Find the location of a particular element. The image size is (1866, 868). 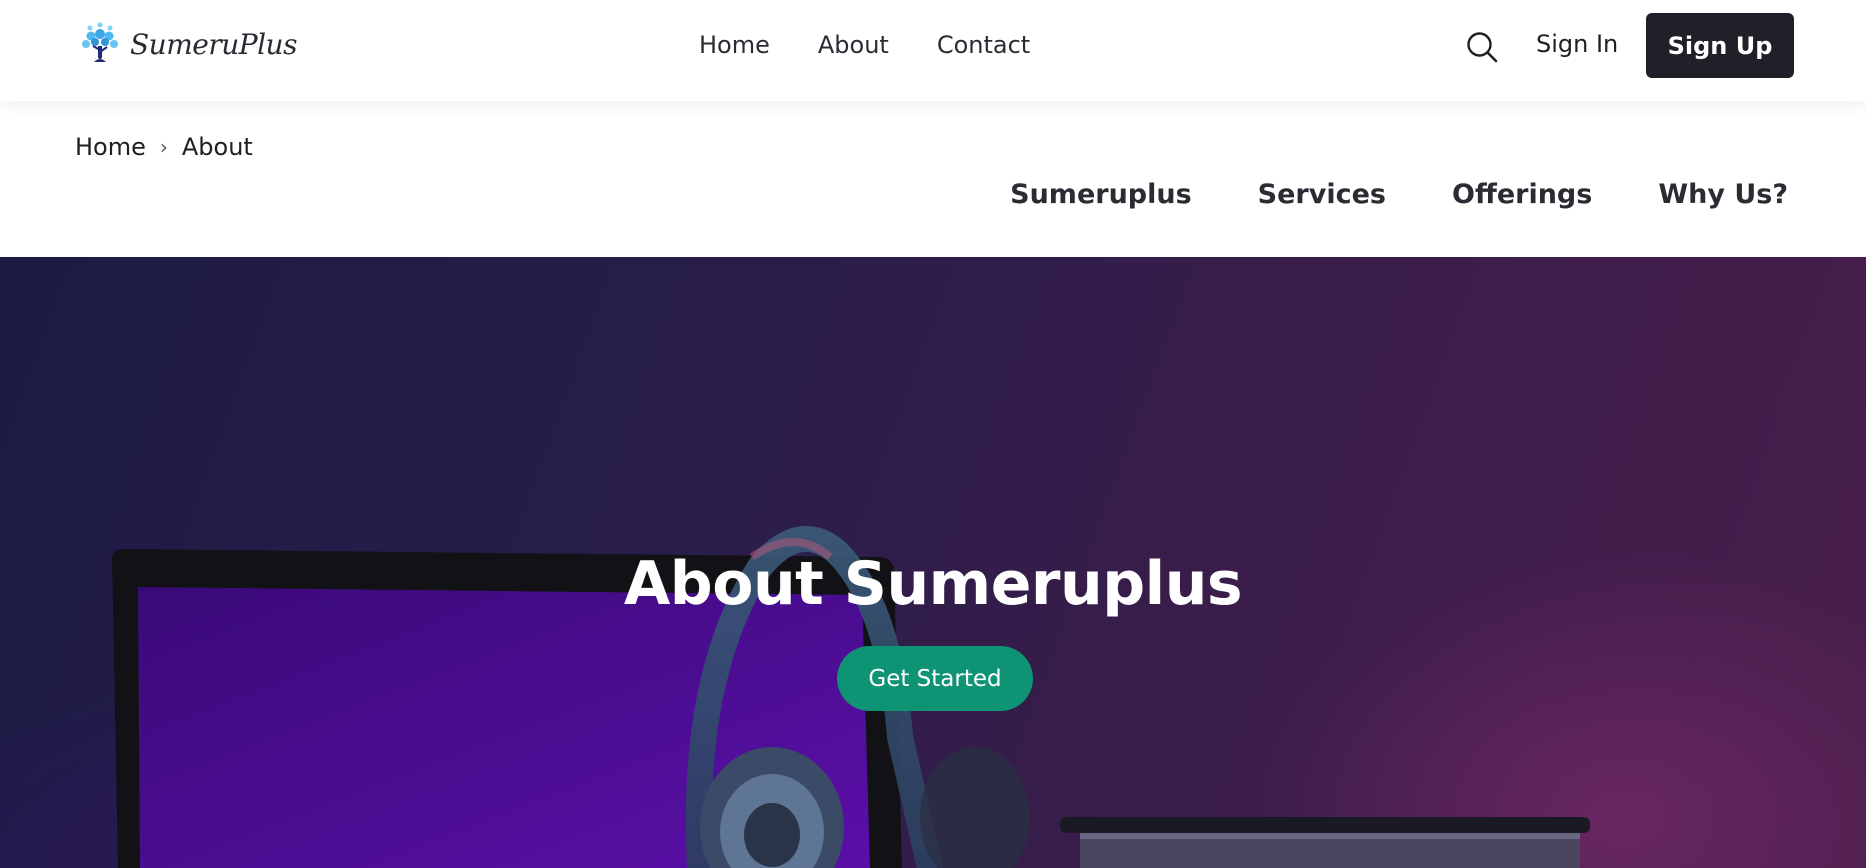

section-tab-why-us: Why Us? is located at coordinates (1723, 195).